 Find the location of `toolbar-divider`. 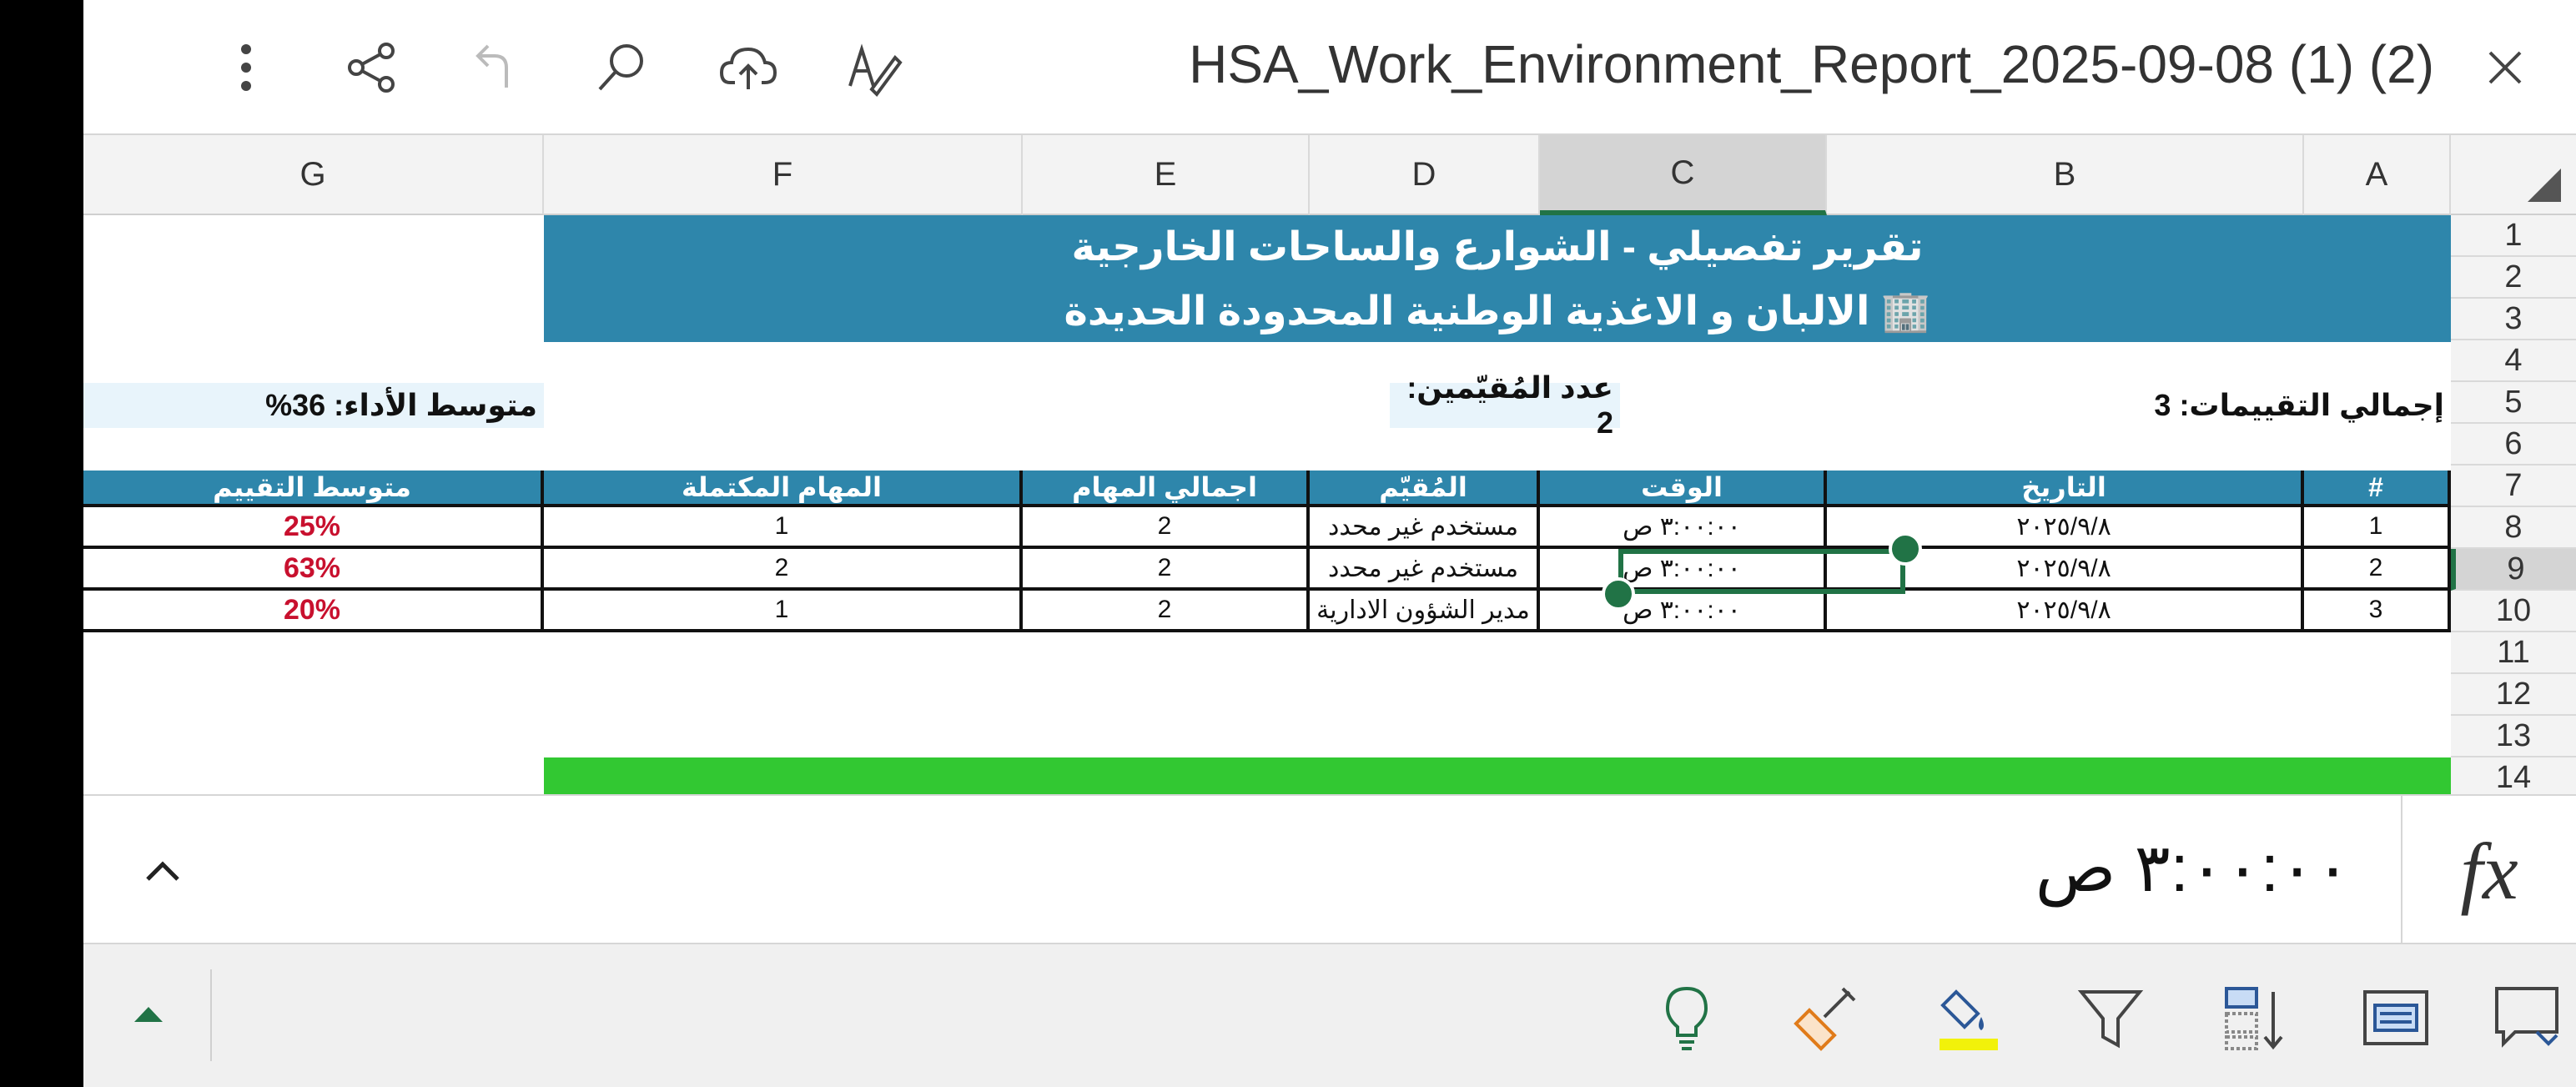

toolbar-divider is located at coordinates (211, 1015).